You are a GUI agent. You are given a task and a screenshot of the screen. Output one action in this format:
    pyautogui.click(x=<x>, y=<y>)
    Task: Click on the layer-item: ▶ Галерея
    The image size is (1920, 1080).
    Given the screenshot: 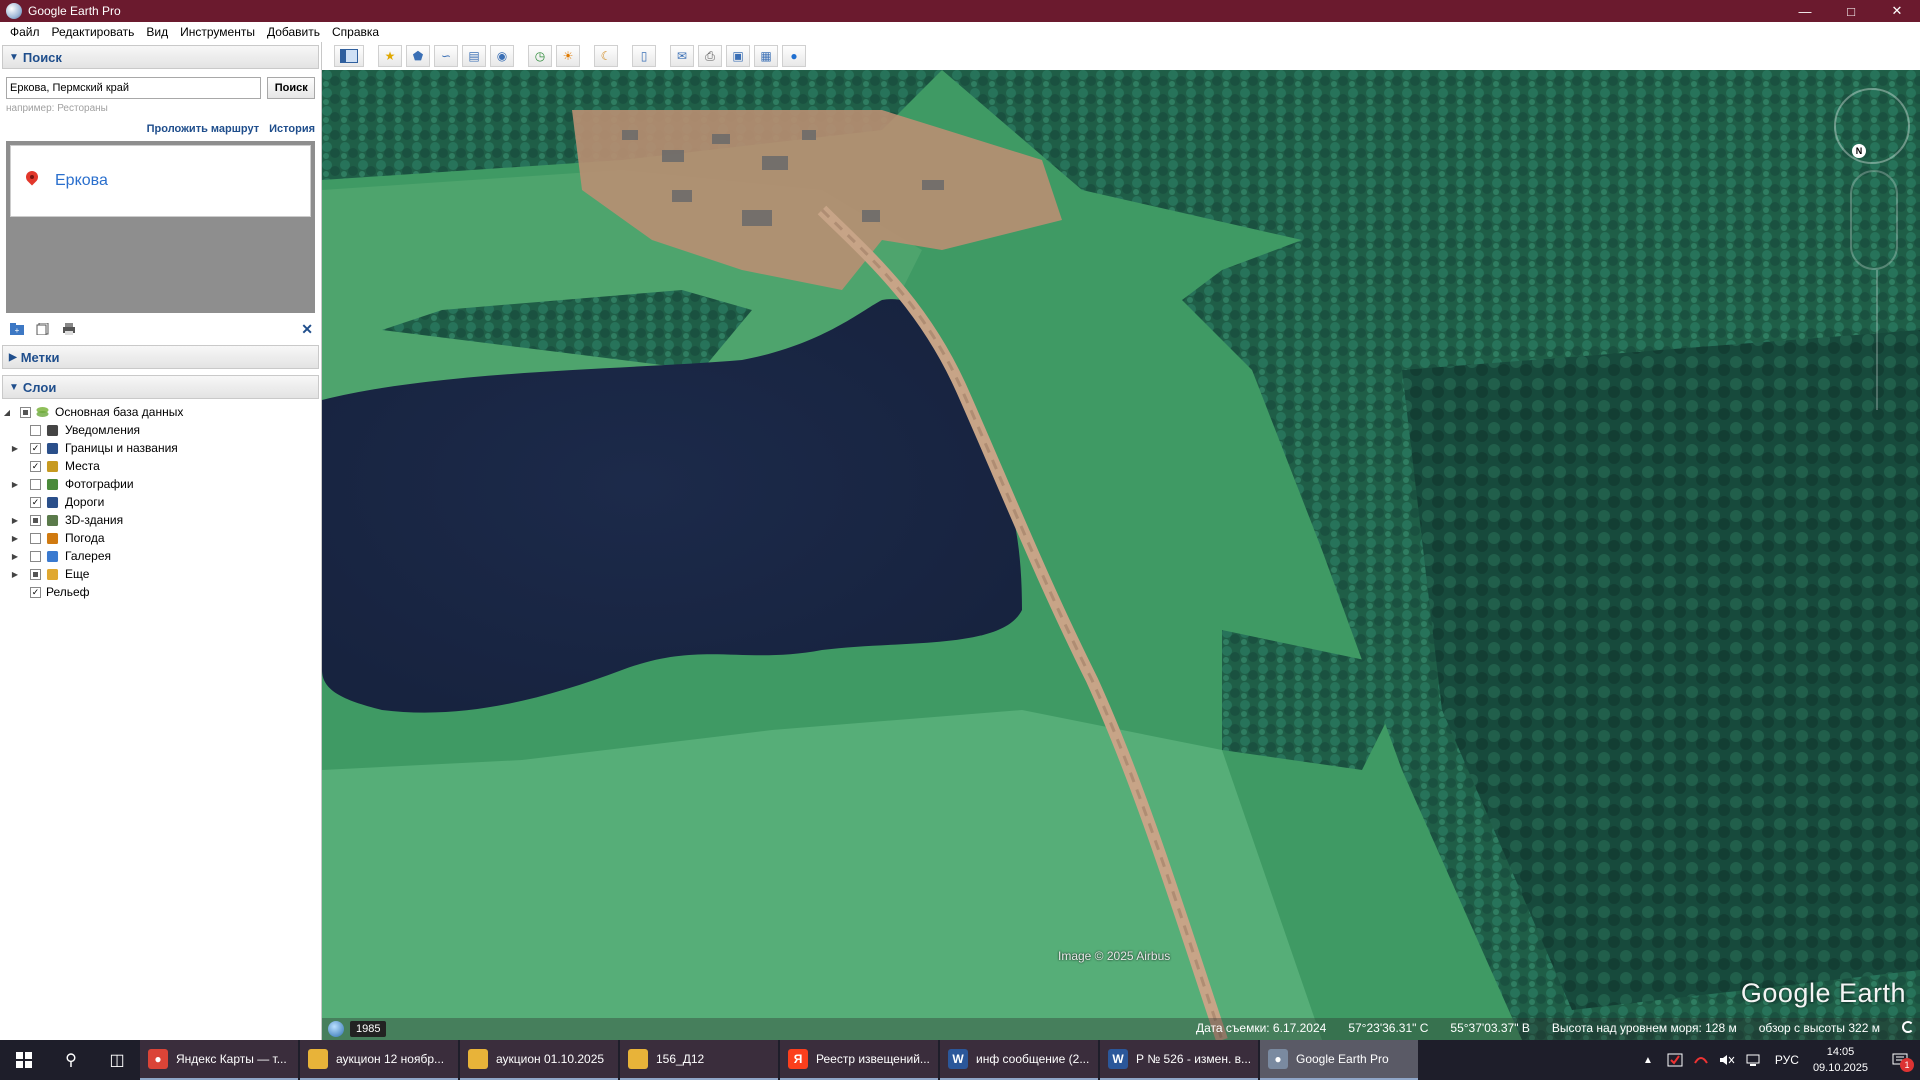 What is the action you would take?
    pyautogui.click(x=160, y=556)
    